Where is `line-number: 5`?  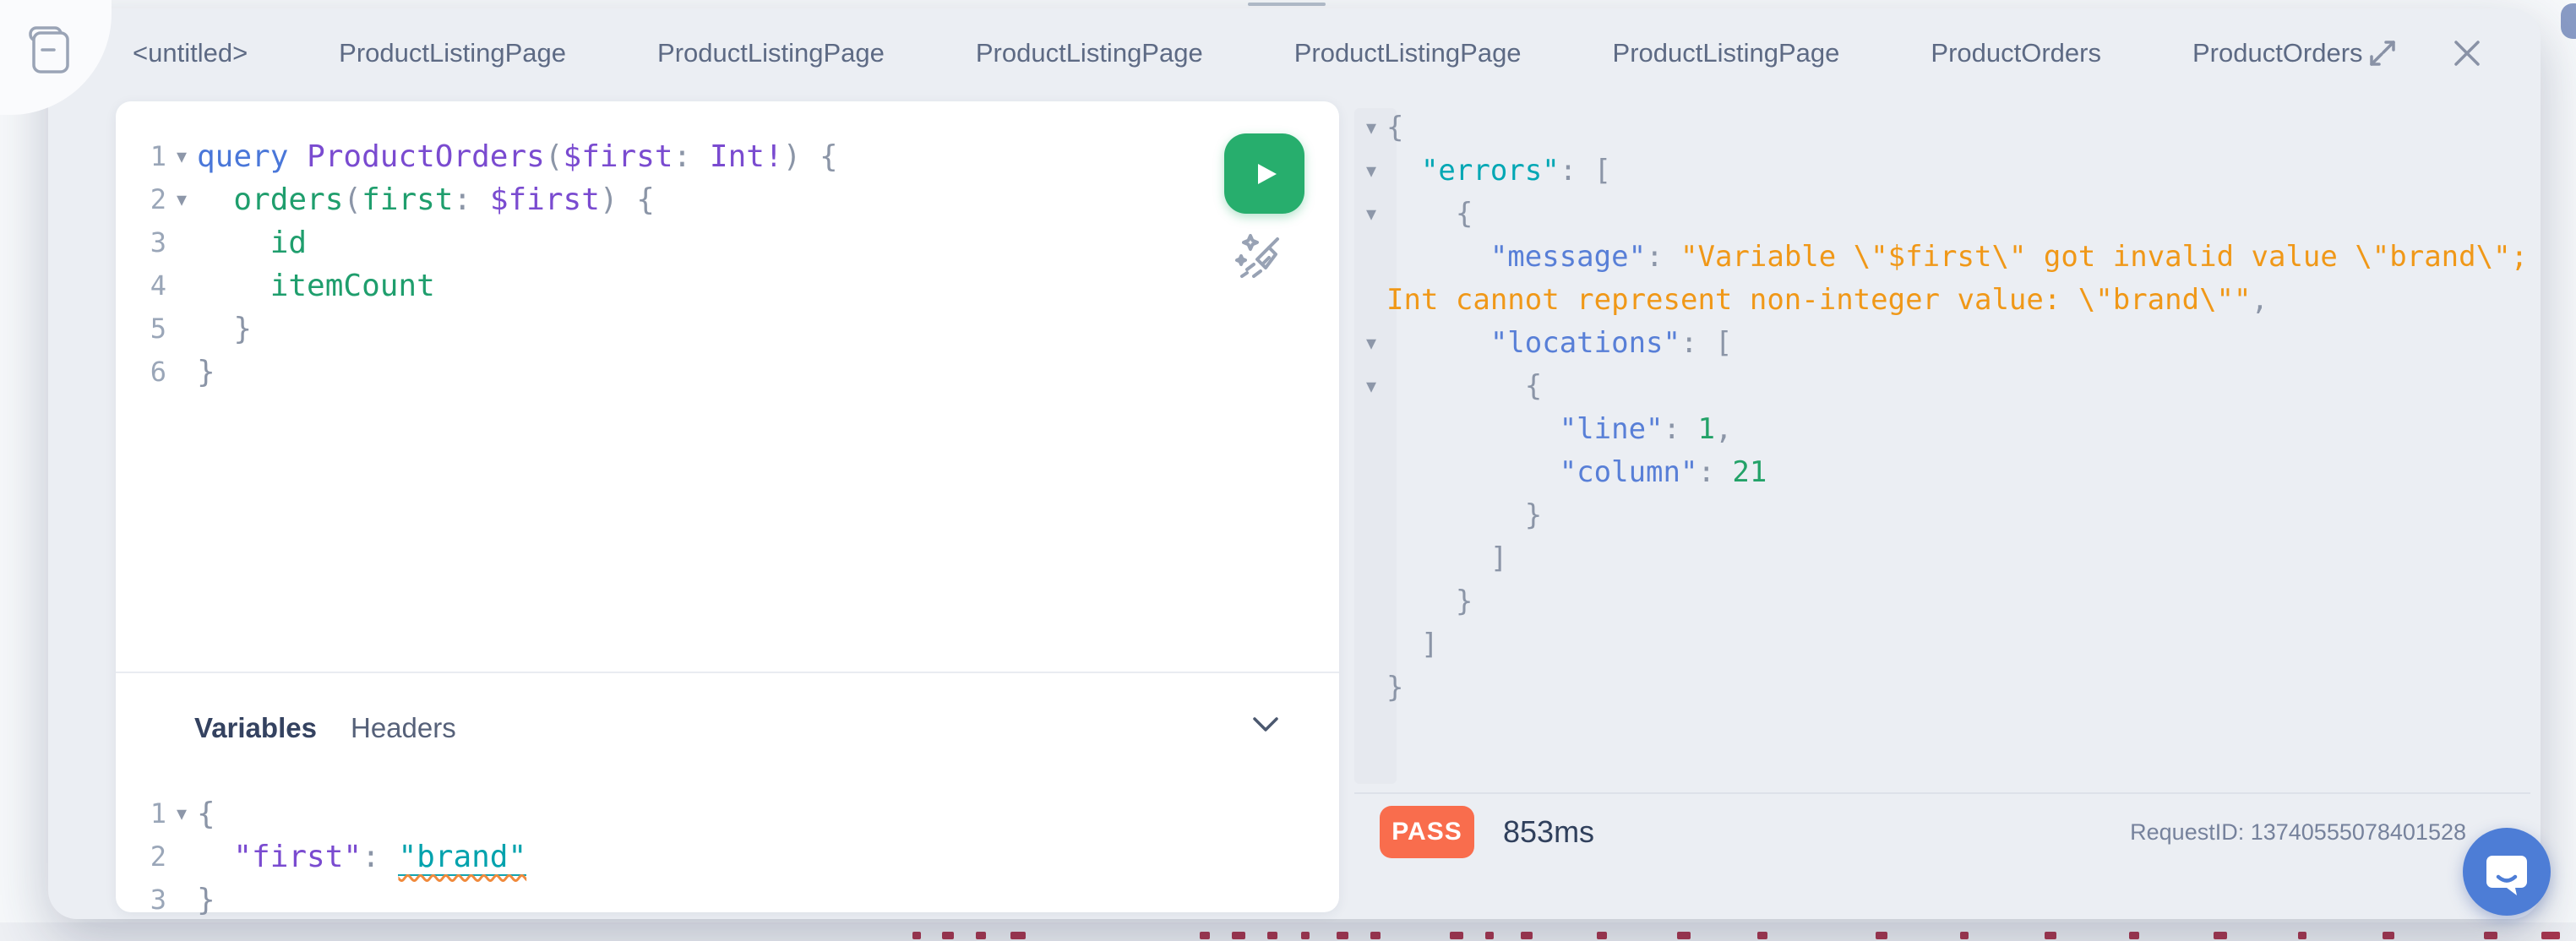 line-number: 5 is located at coordinates (158, 329).